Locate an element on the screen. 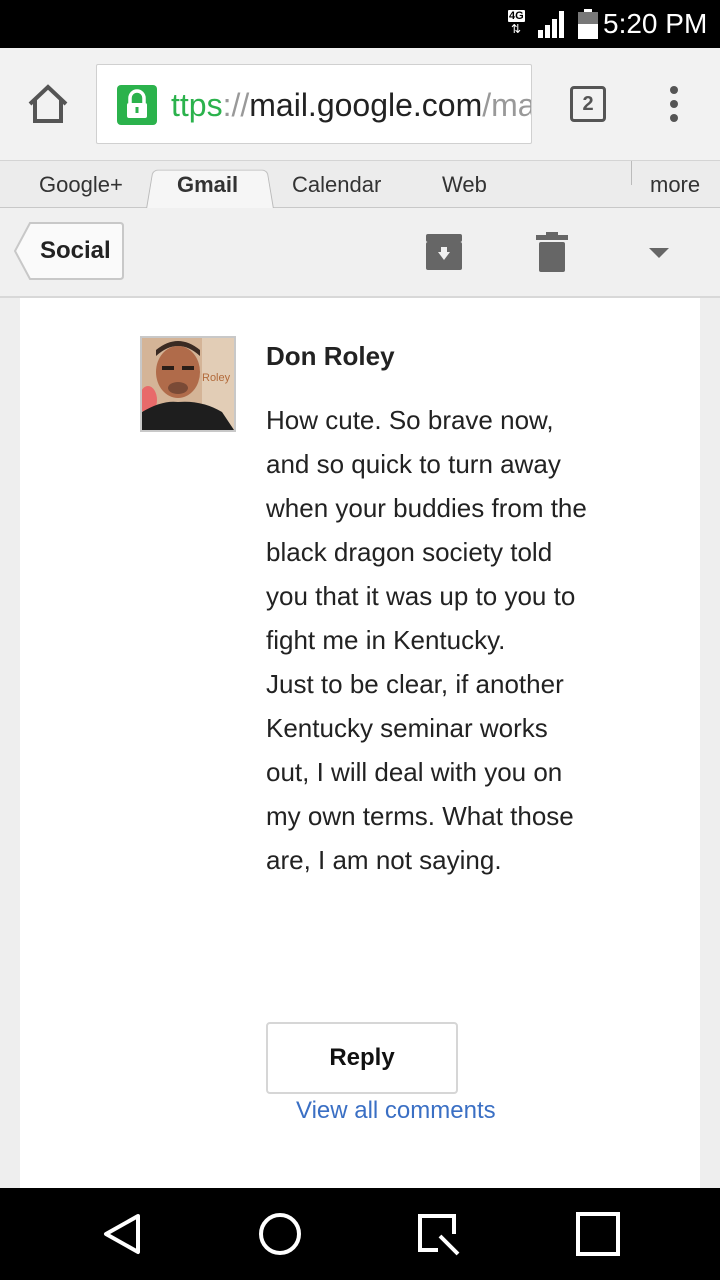 Image resolution: width=720 pixels, height=1280 pixels. reply-button: Reply is located at coordinates (362, 1058).